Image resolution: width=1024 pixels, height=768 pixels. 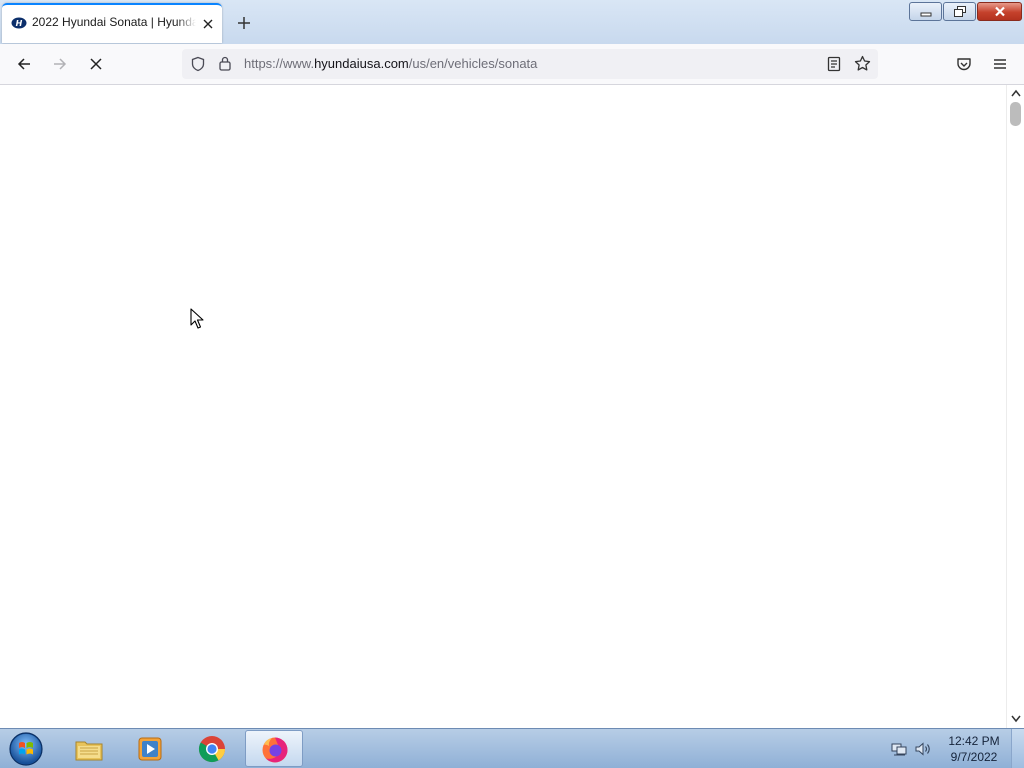 I want to click on tab-hyundai-sonata: H 2022 Hyundai Sonata | Hyundai USA, so click(x=112, y=23).